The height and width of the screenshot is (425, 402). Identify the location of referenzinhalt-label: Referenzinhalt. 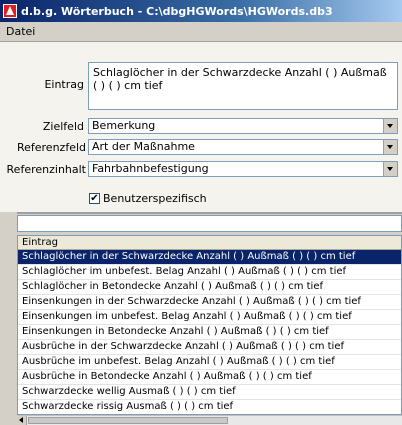
(46, 169).